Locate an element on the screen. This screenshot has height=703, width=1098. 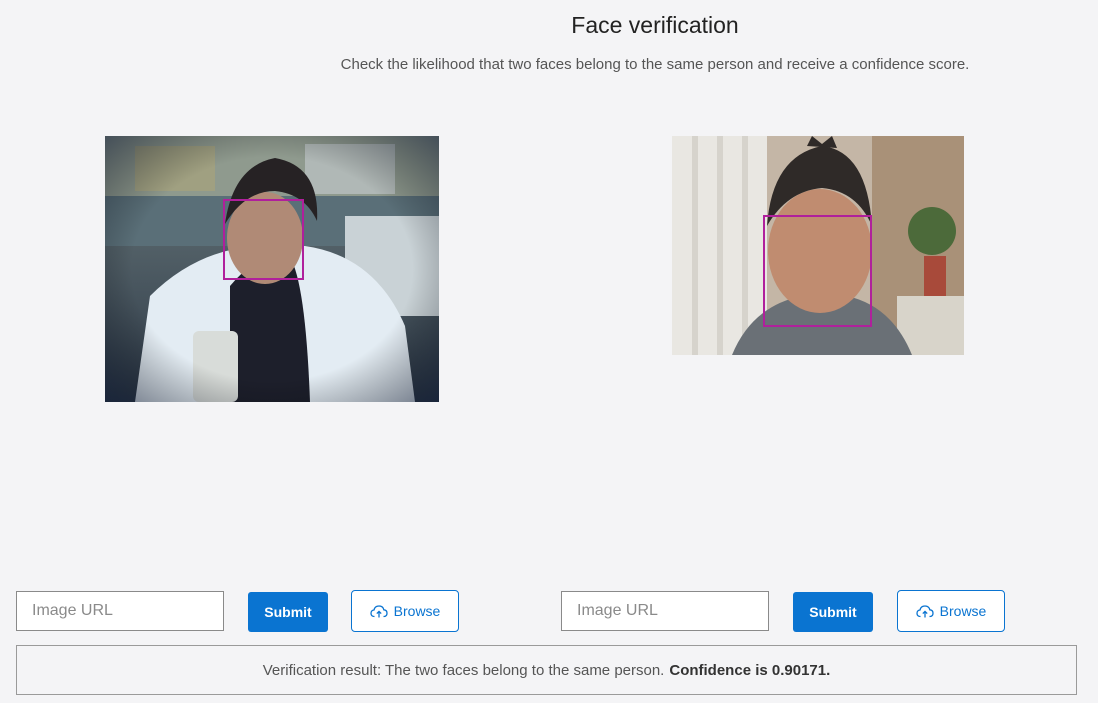
left-browse-button: Browse is located at coordinates (405, 611).